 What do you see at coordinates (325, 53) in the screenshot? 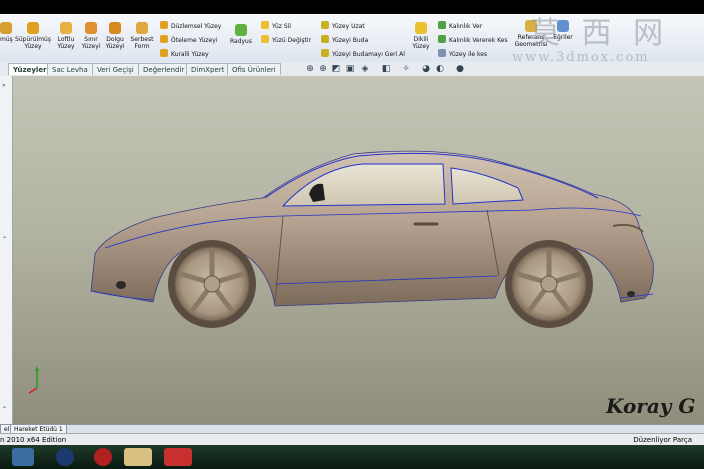
I see `untrim-surface-icon` at bounding box center [325, 53].